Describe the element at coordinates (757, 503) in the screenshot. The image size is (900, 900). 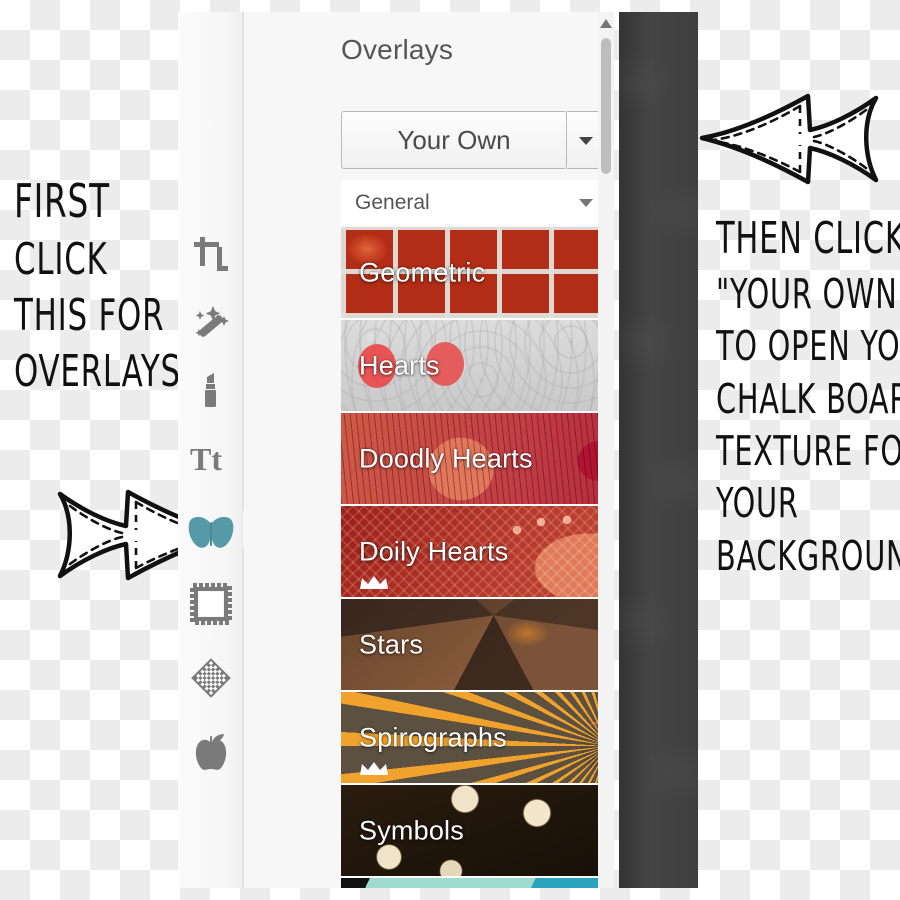
I see `annotation-line: your` at that location.